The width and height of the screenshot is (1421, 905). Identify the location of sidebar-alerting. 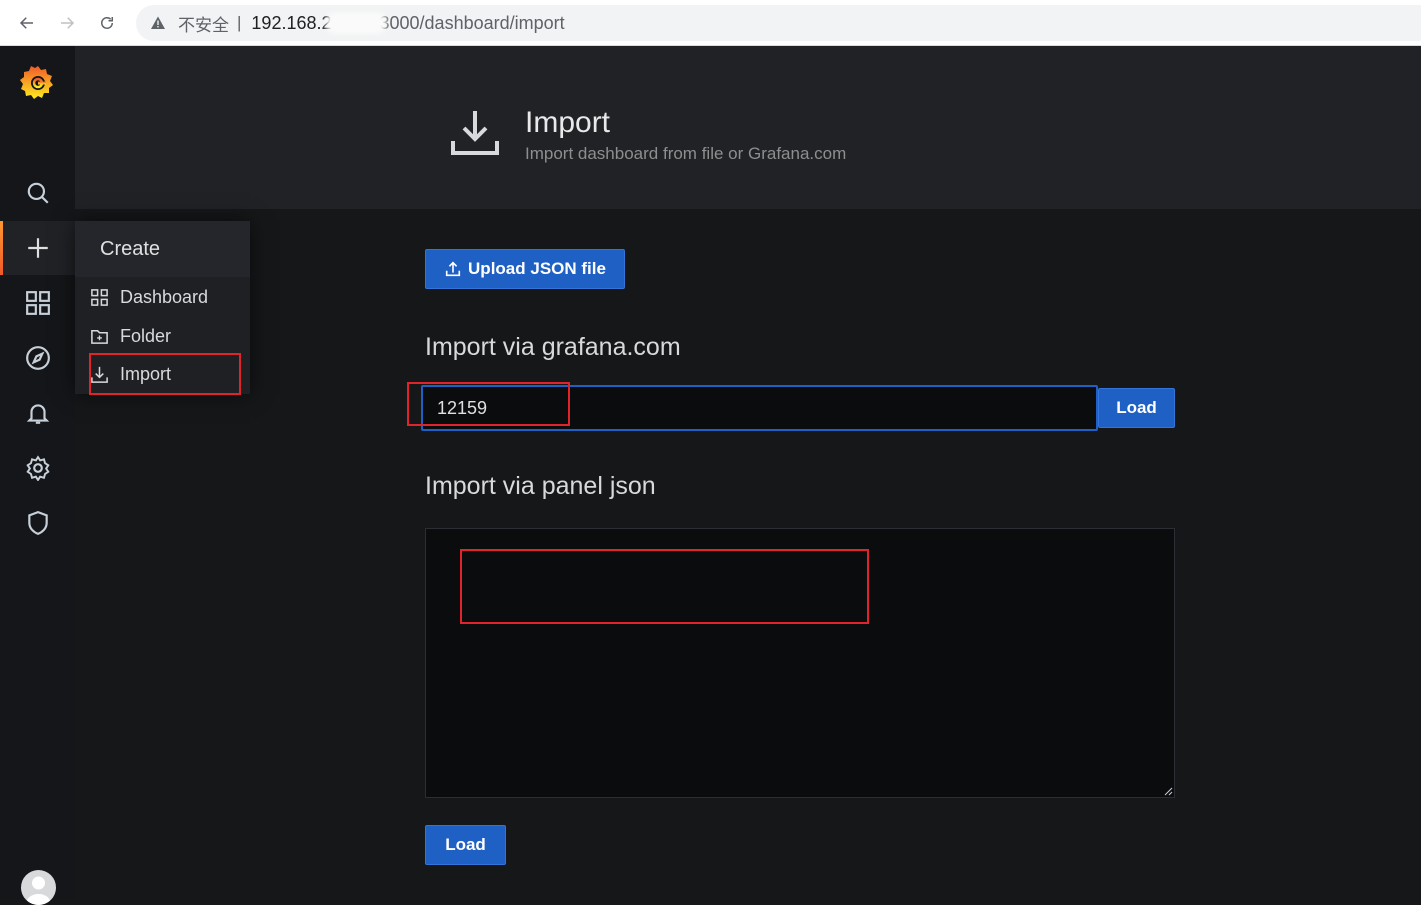
(37, 413).